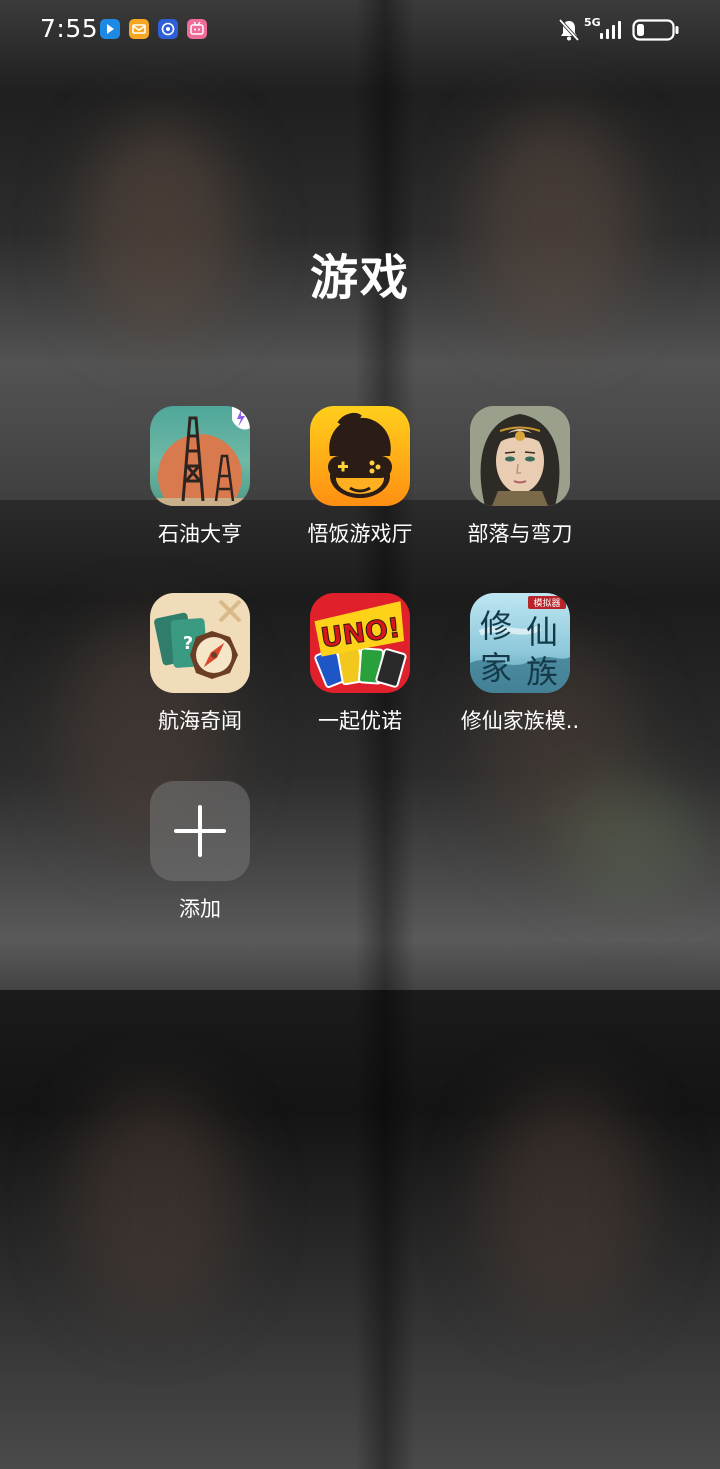  What do you see at coordinates (200, 456) in the screenshot?
I see `oil-rig-icon` at bounding box center [200, 456].